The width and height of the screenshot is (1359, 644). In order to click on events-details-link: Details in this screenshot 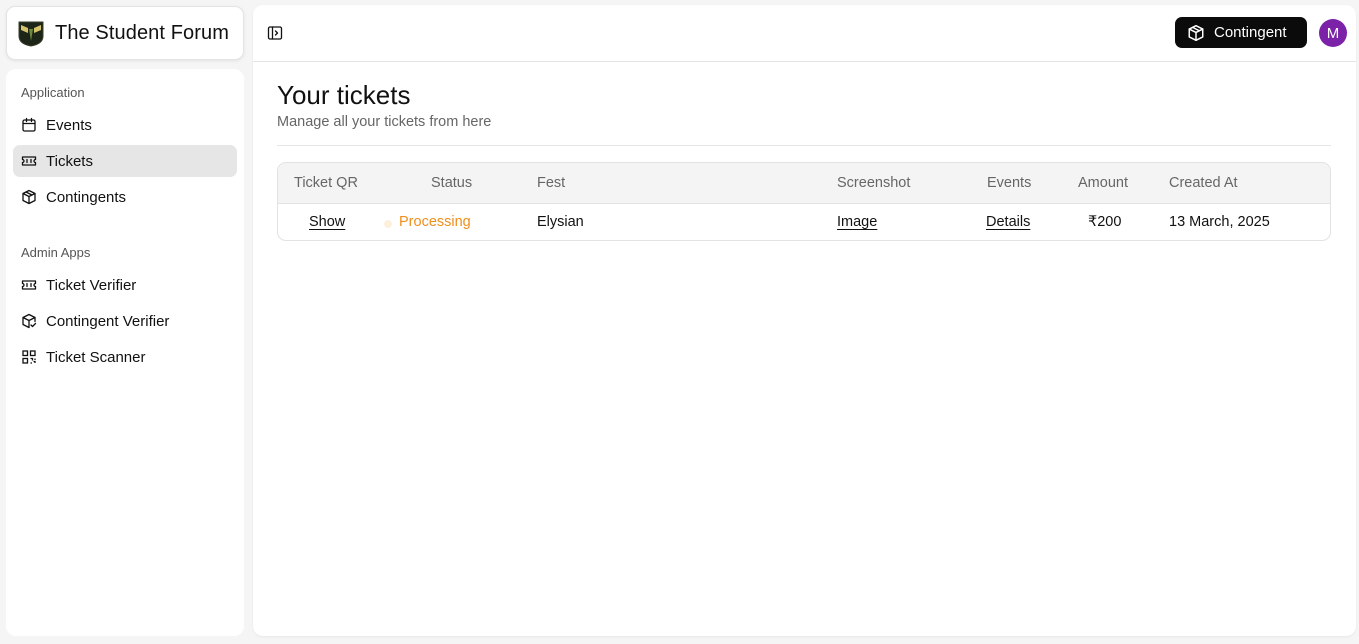, I will do `click(1008, 222)`.